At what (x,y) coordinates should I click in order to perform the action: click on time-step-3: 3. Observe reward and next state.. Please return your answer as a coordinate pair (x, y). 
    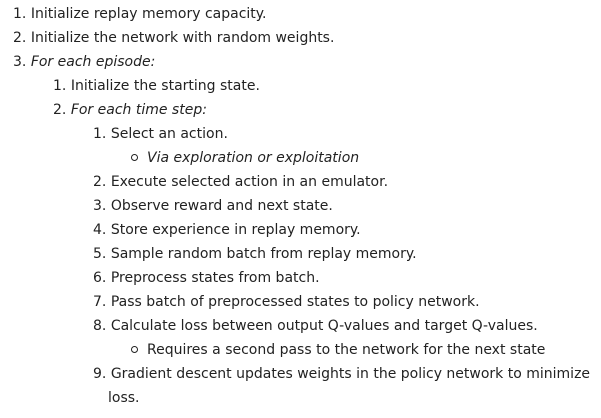
    Looking at the image, I should click on (213, 206).